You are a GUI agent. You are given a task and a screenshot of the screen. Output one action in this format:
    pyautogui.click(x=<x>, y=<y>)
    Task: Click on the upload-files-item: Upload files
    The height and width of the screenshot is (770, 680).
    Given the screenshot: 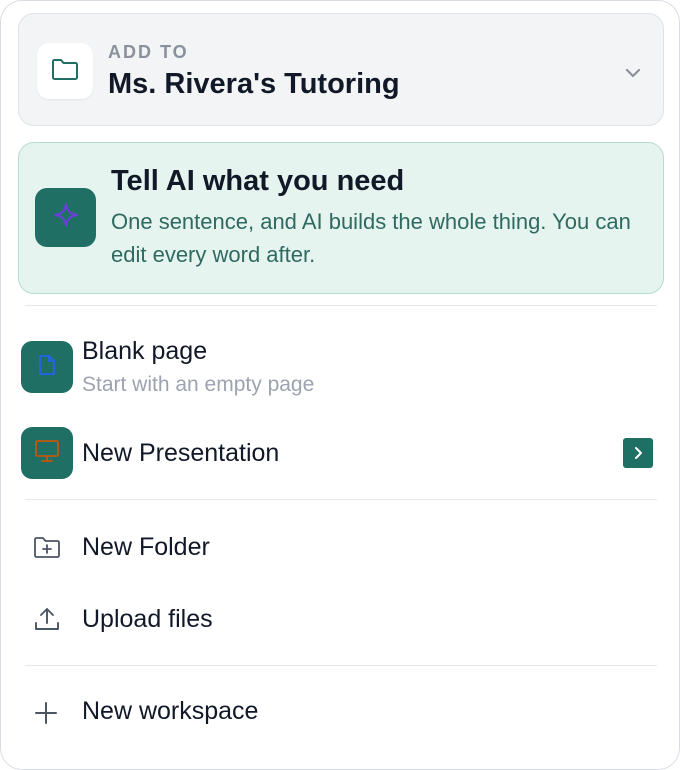 What is the action you would take?
    pyautogui.click(x=341, y=620)
    